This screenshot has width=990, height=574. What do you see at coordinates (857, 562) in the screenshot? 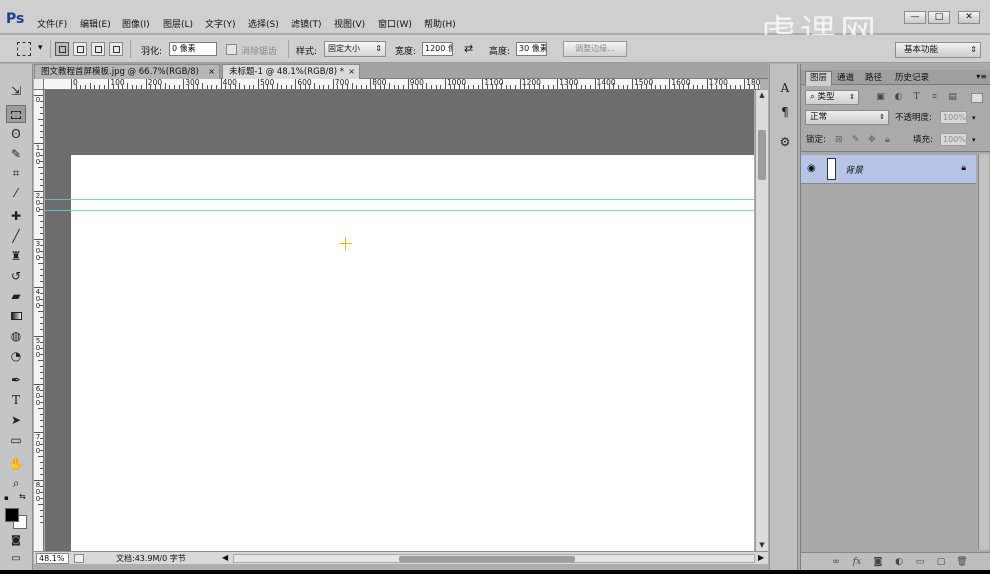
I see `layer-style-icon: fx` at bounding box center [857, 562].